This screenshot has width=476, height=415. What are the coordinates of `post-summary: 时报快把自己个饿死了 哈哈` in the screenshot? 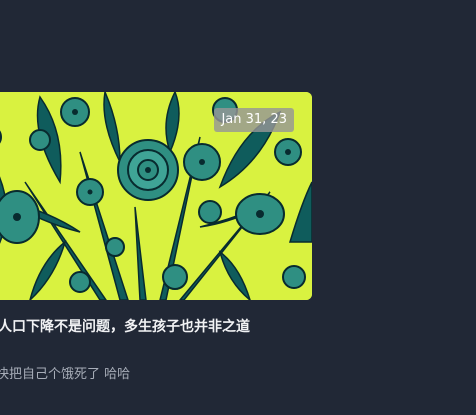 It's located at (65, 374).